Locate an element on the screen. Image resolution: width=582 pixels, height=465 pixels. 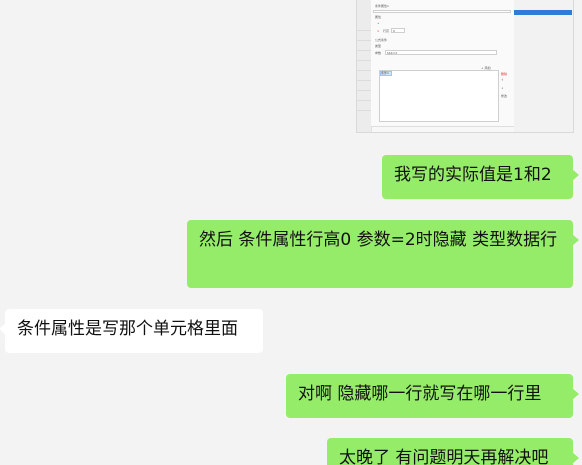
message-bubble-sent: 然后 条件属性行高0 参数=2时隐藏 类型数据行 is located at coordinates (383, 254).